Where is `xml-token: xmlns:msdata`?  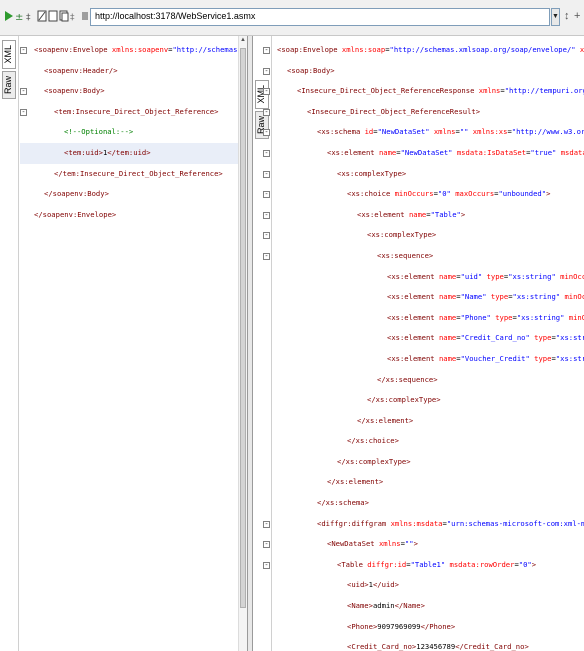
xml-token: xmlns:msdata is located at coordinates (416, 523).